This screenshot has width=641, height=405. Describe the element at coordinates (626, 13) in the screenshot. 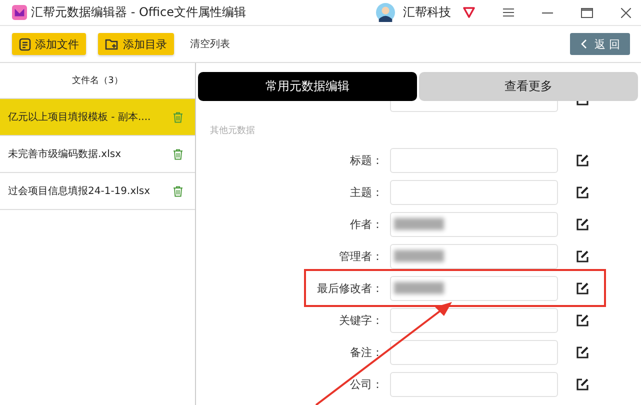

I see `close-icon` at that location.